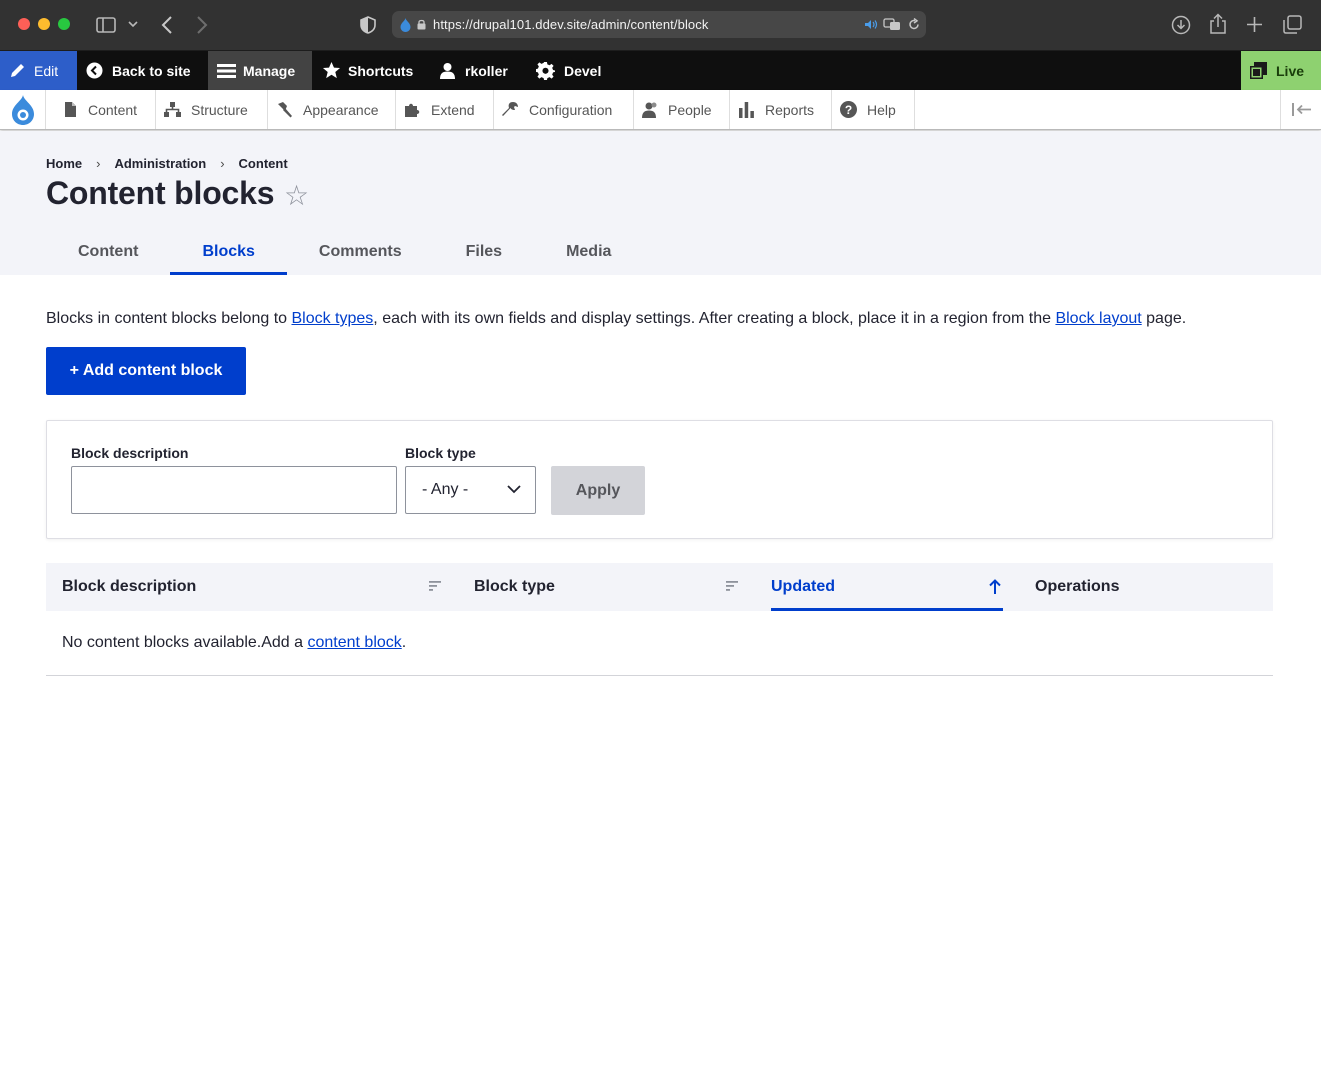  What do you see at coordinates (202, 25) in the screenshot?
I see `forward-icon` at bounding box center [202, 25].